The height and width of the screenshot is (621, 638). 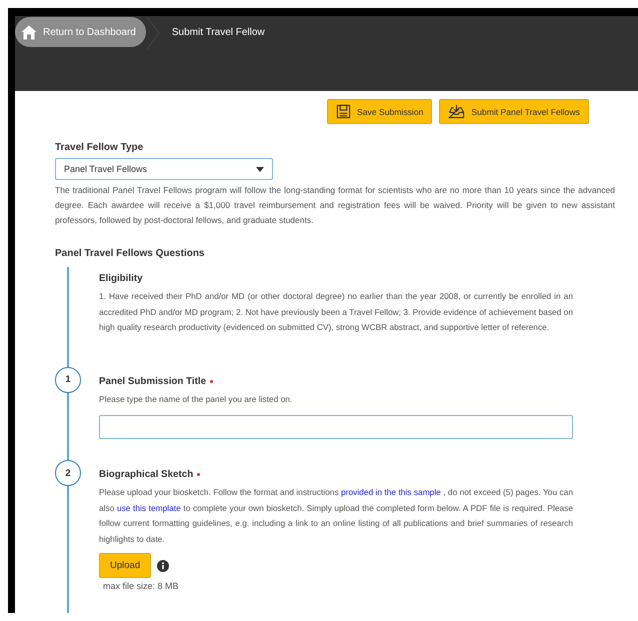 What do you see at coordinates (336, 427) in the screenshot?
I see `input-field` at bounding box center [336, 427].